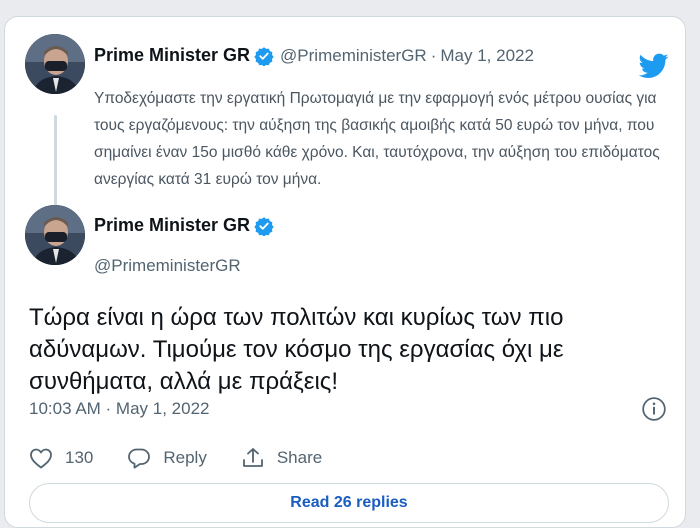 The height and width of the screenshot is (528, 700). Describe the element at coordinates (139, 458) in the screenshot. I see `reply-bubble-icon` at that location.